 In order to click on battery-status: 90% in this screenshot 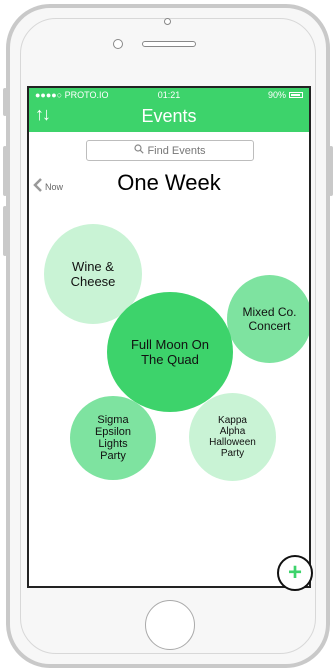, I will do `click(285, 95)`.